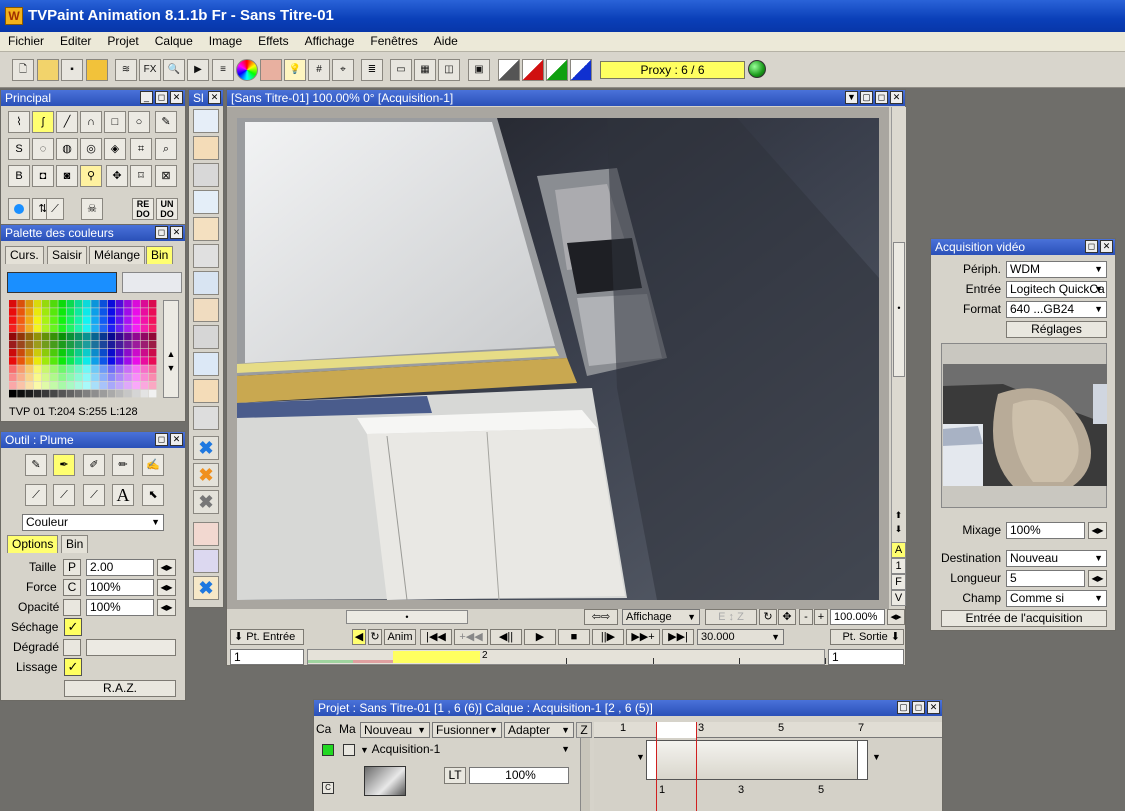 The height and width of the screenshot is (811, 1125). What do you see at coordinates (225, 41) in the screenshot?
I see `menu-image: Image` at bounding box center [225, 41].